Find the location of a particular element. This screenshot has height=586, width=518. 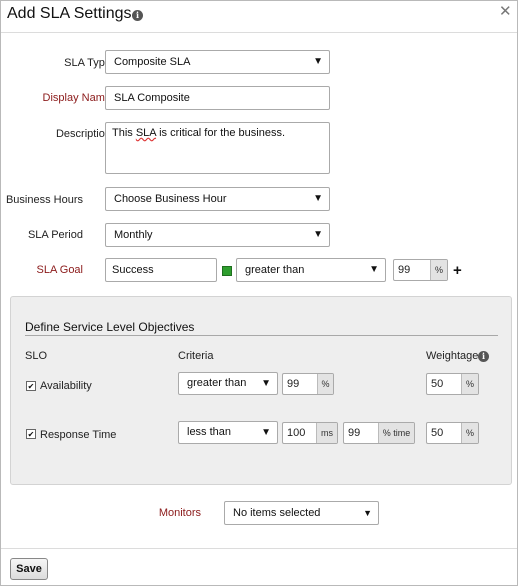

dialog-title: Add SLA Settings is located at coordinates (69, 13).